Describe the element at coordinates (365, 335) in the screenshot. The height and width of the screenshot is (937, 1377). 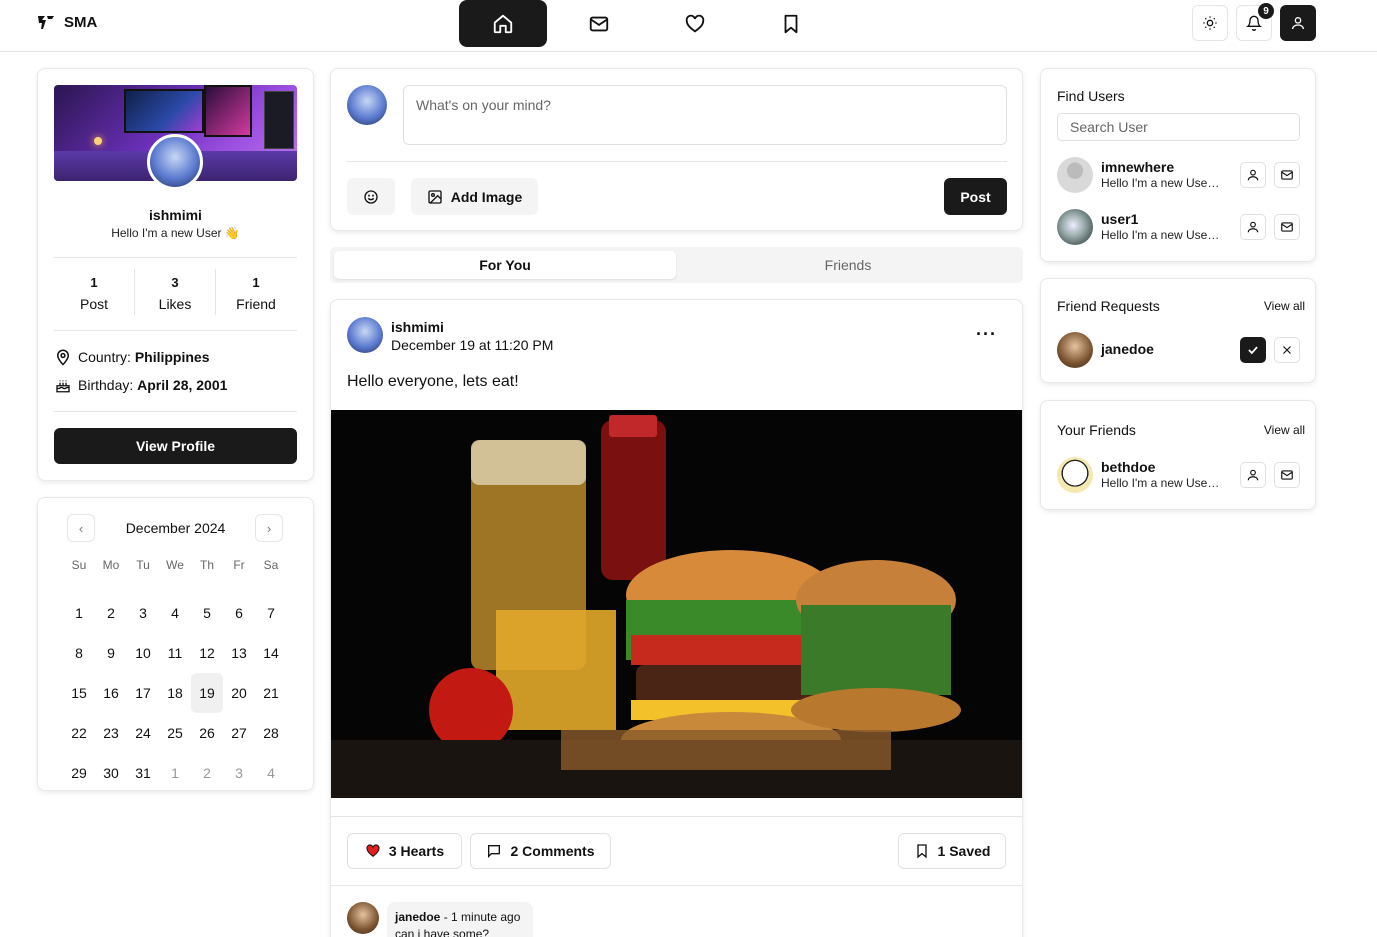
I see `post-author-avatar` at that location.